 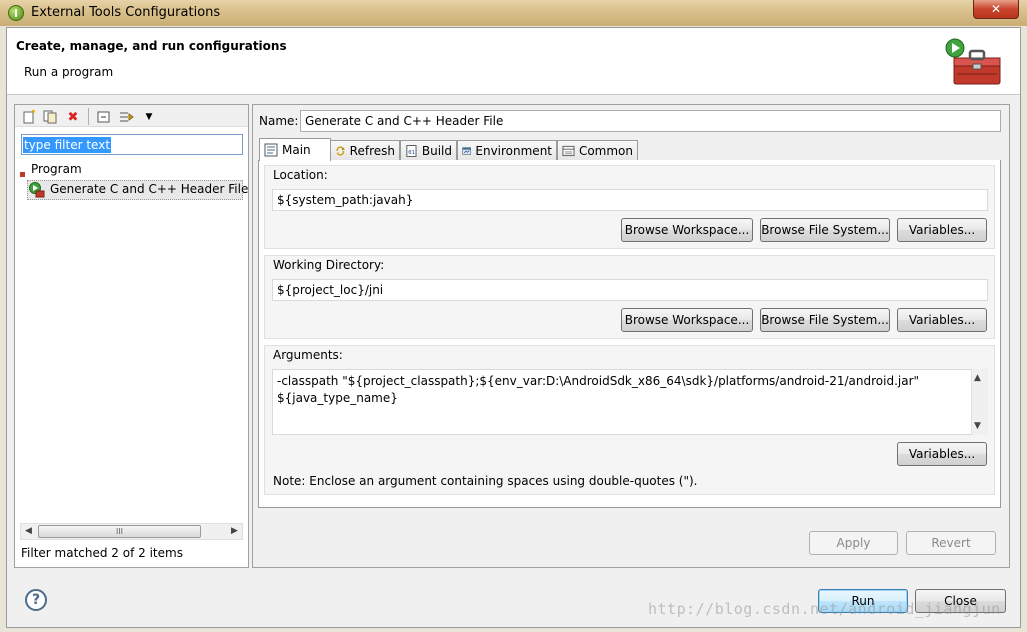 I want to click on scrollbar-thumb: III, so click(x=119, y=531).